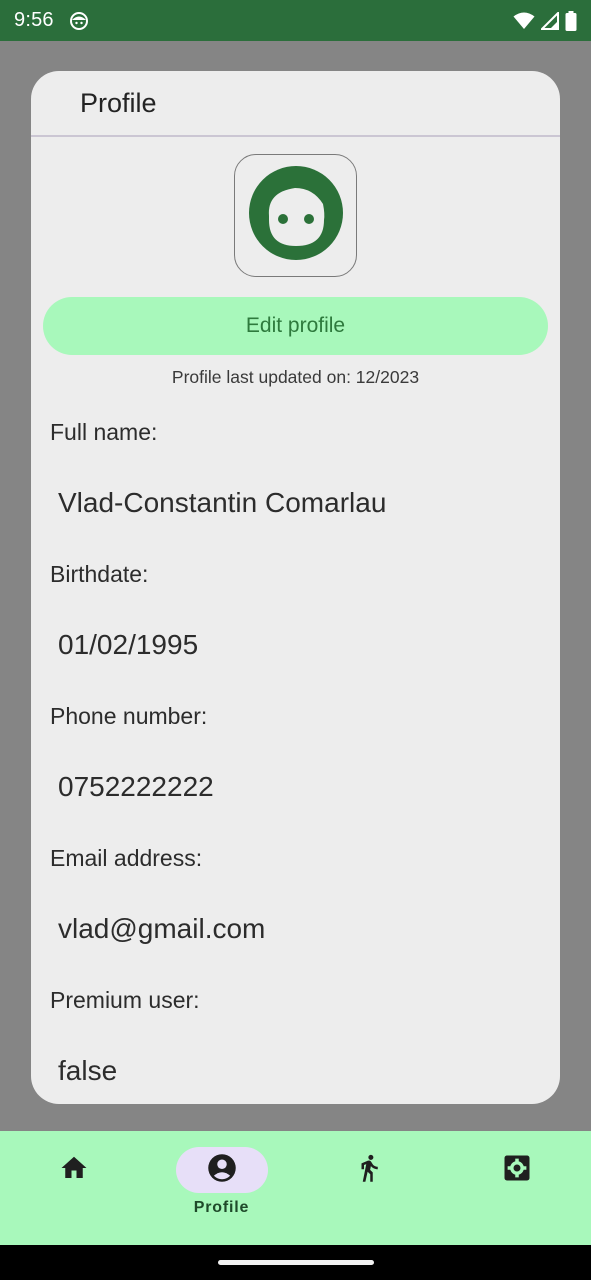 The width and height of the screenshot is (591, 1280). What do you see at coordinates (524, 21) in the screenshot?
I see `wifi-icon` at bounding box center [524, 21].